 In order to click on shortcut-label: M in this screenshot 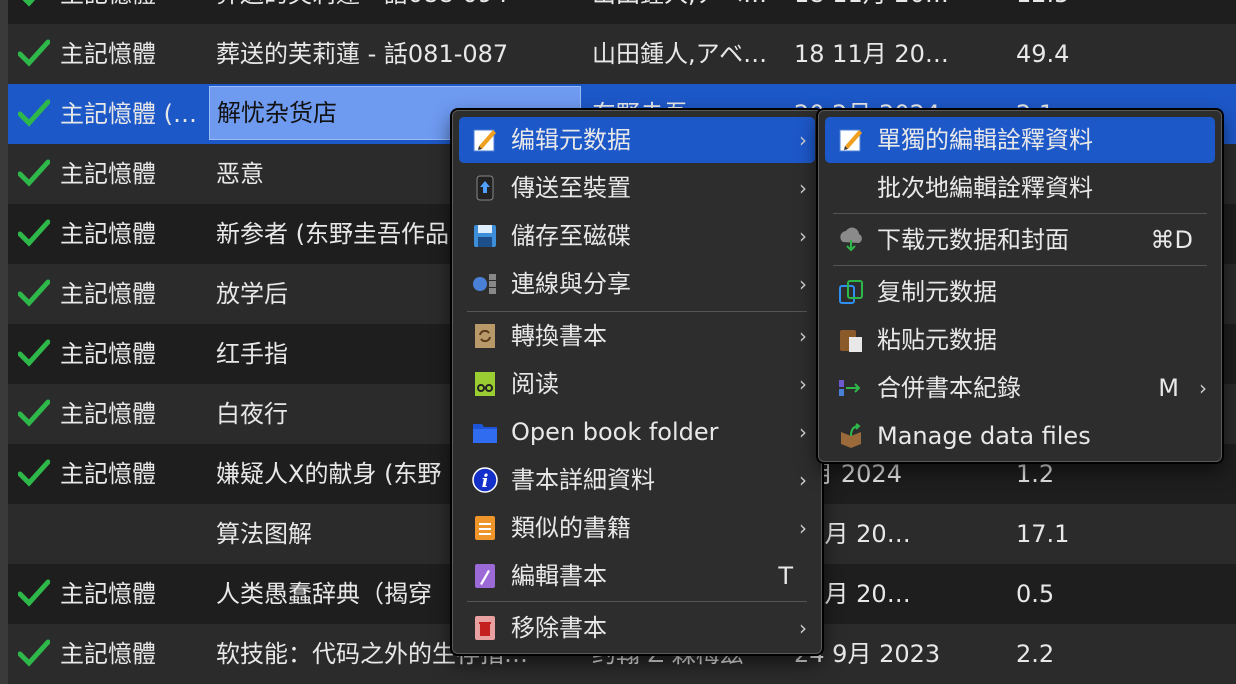, I will do `click(1168, 388)`.